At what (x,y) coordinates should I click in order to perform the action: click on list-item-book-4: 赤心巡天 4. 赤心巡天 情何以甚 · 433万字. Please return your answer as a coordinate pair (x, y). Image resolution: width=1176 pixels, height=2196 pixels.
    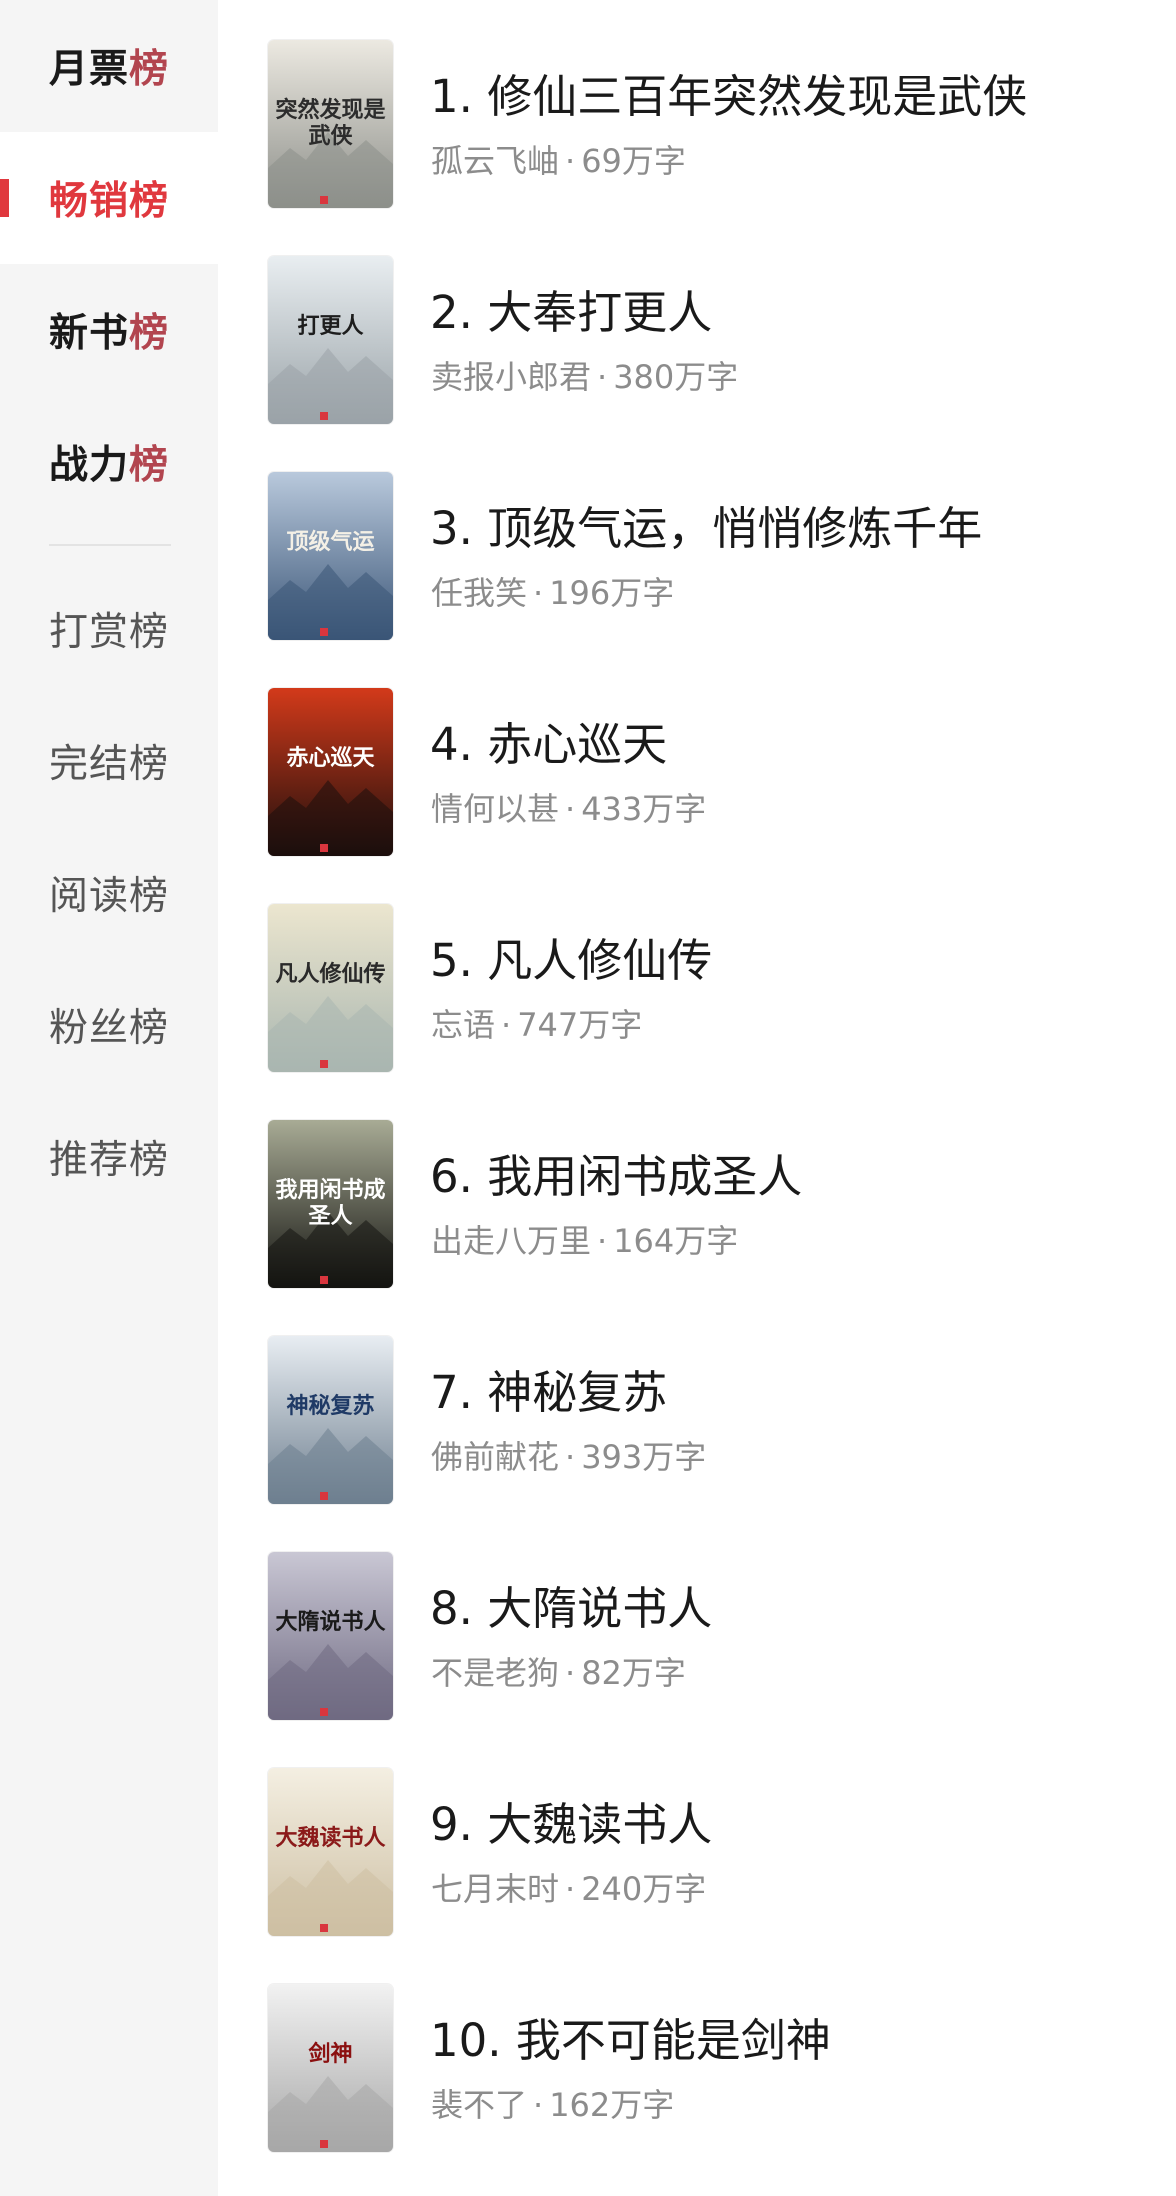
    Looking at the image, I should click on (708, 772).